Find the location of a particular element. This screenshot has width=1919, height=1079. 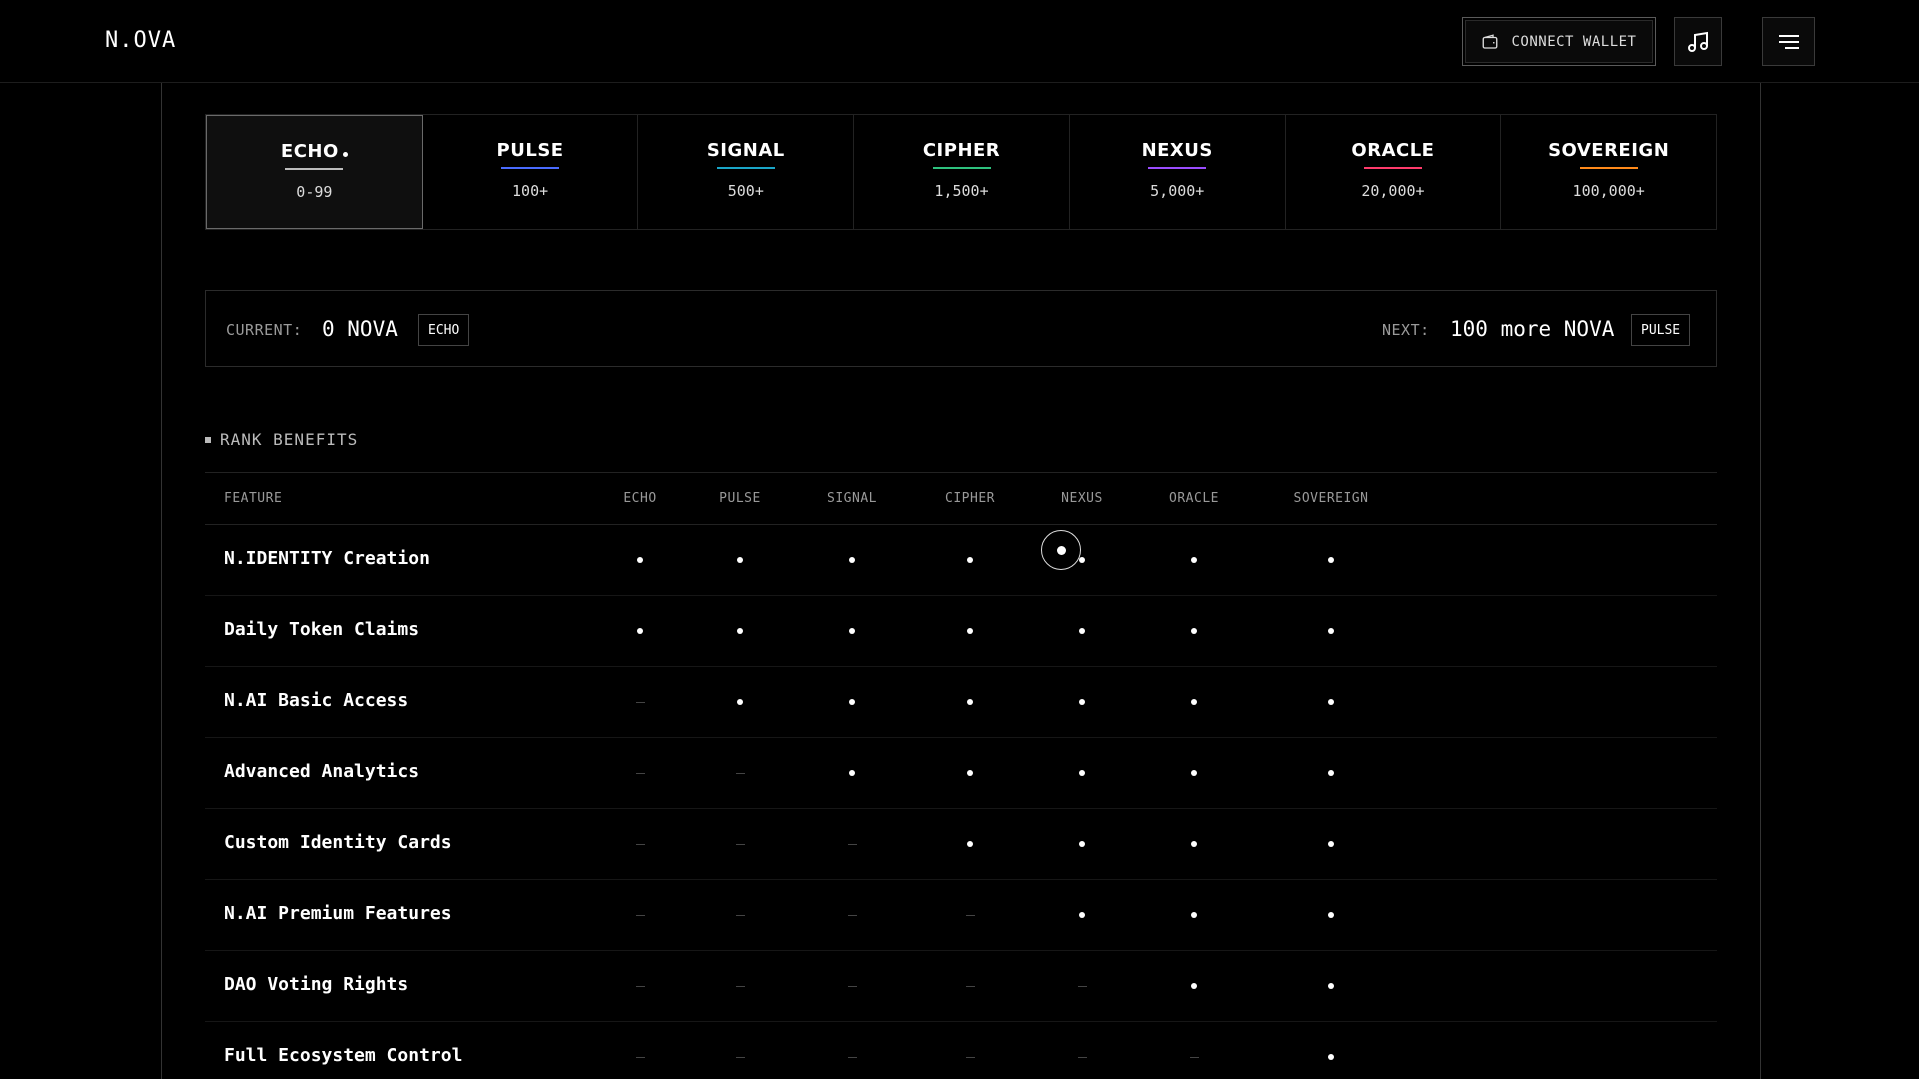

rank-tier-echo: ECHO 0-99 is located at coordinates (314, 172).